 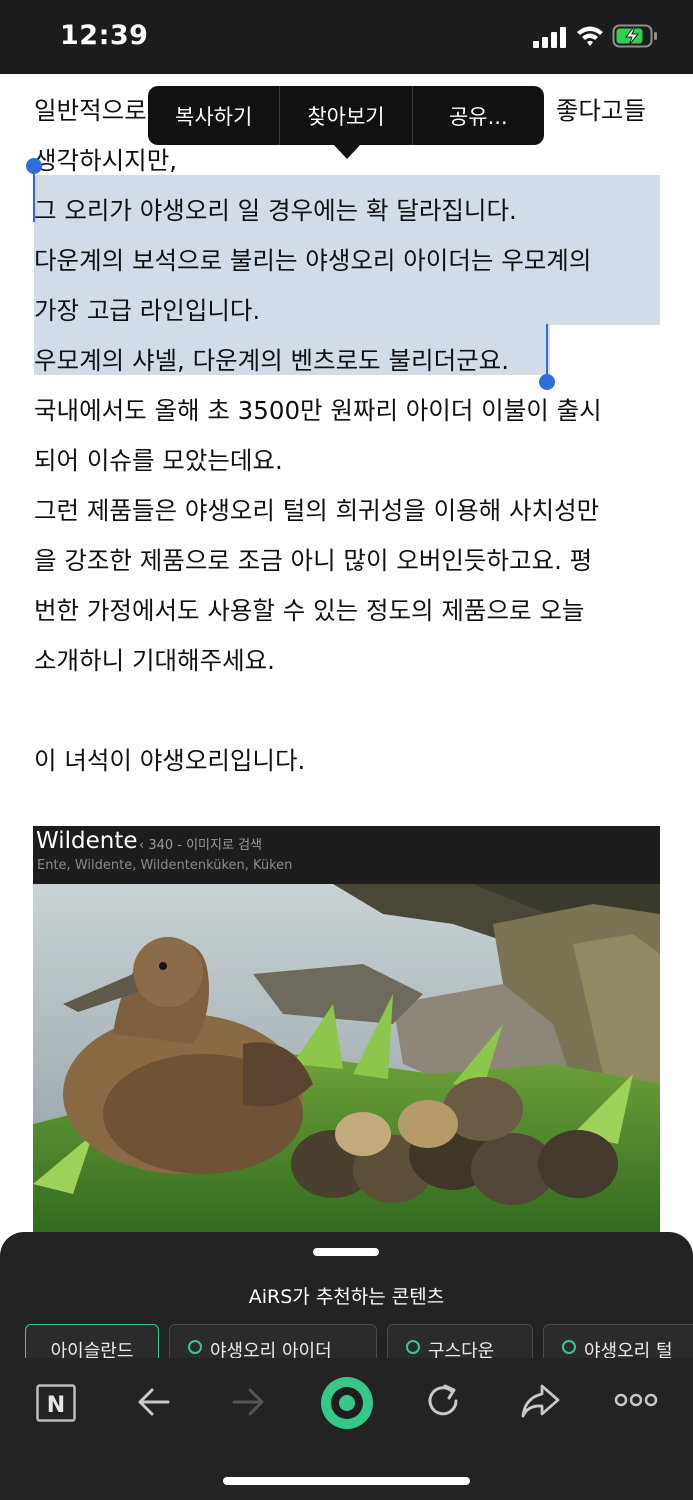 I want to click on article-line: 일반적으로, so click(x=90, y=110).